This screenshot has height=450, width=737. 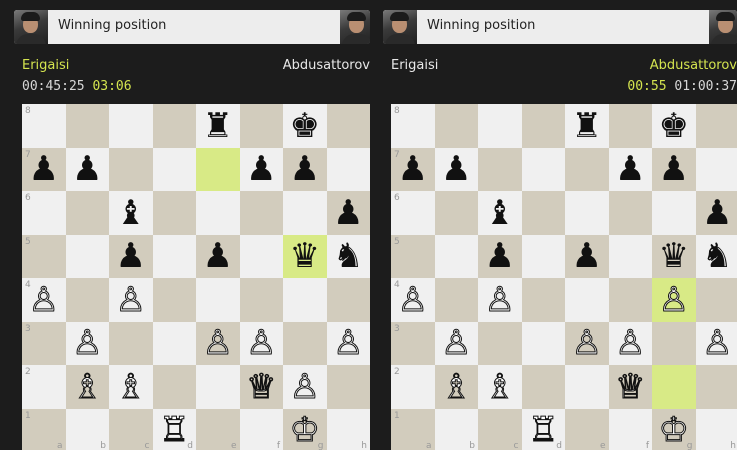 What do you see at coordinates (44, 300) in the screenshot?
I see `square-a4: 4 ♙` at bounding box center [44, 300].